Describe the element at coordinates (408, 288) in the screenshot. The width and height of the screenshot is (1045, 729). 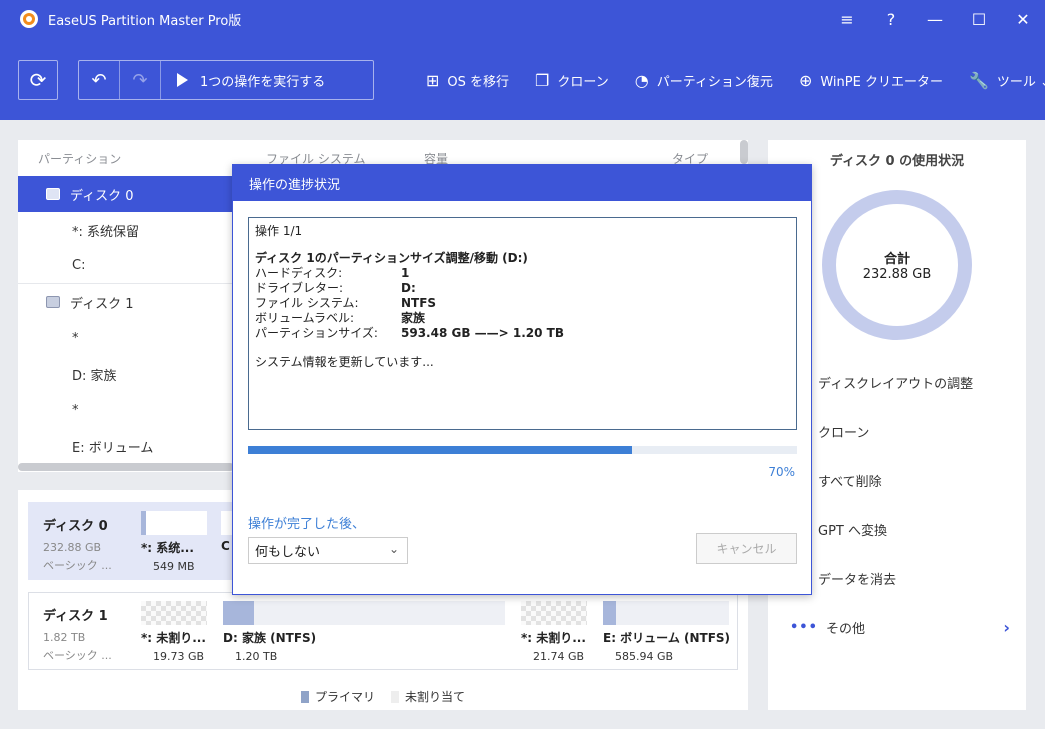
I see `detail-value: D:` at that location.